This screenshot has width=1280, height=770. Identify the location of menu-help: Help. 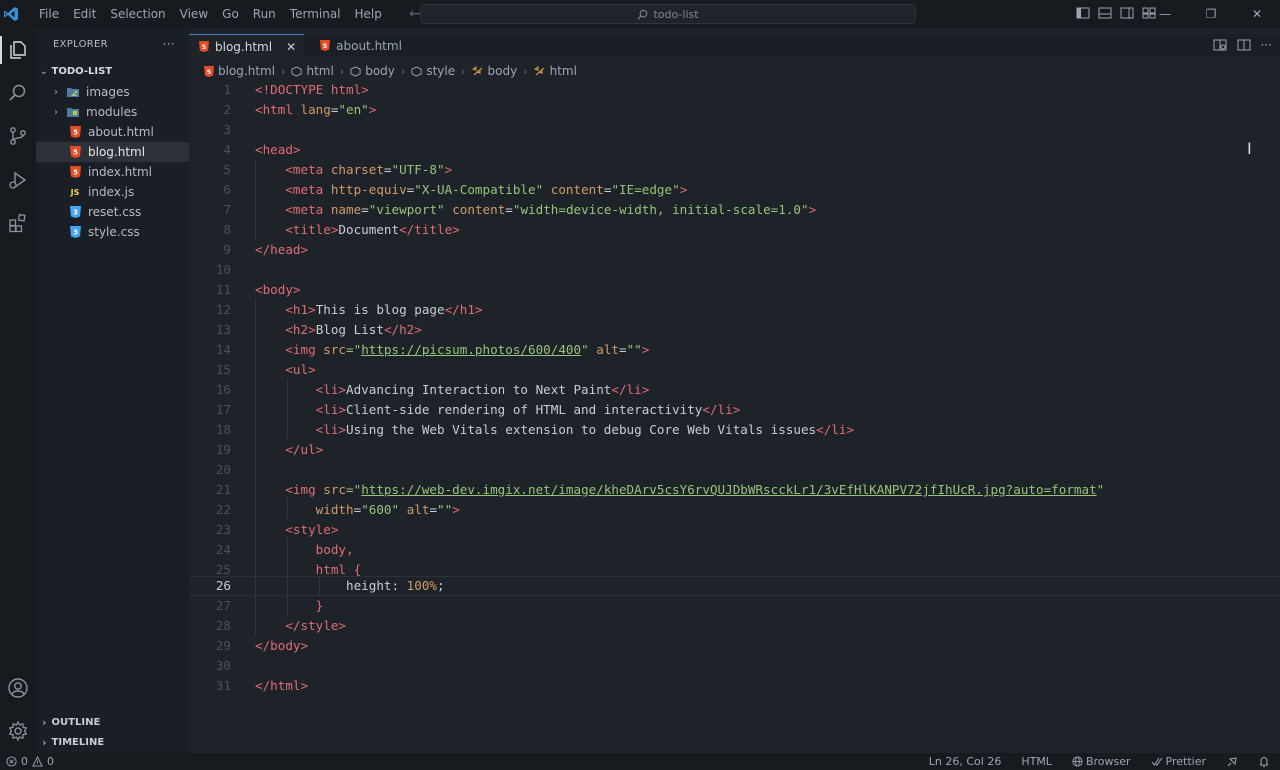
(368, 14).